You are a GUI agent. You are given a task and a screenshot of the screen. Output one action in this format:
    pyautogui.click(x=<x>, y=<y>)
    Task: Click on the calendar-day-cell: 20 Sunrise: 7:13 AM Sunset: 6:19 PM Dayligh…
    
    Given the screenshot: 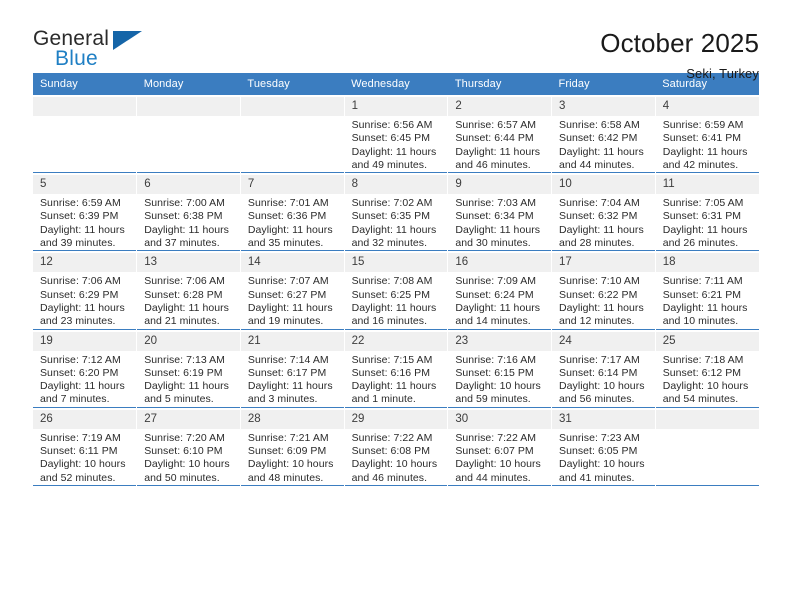 What is the action you would take?
    pyautogui.click(x=188, y=368)
    